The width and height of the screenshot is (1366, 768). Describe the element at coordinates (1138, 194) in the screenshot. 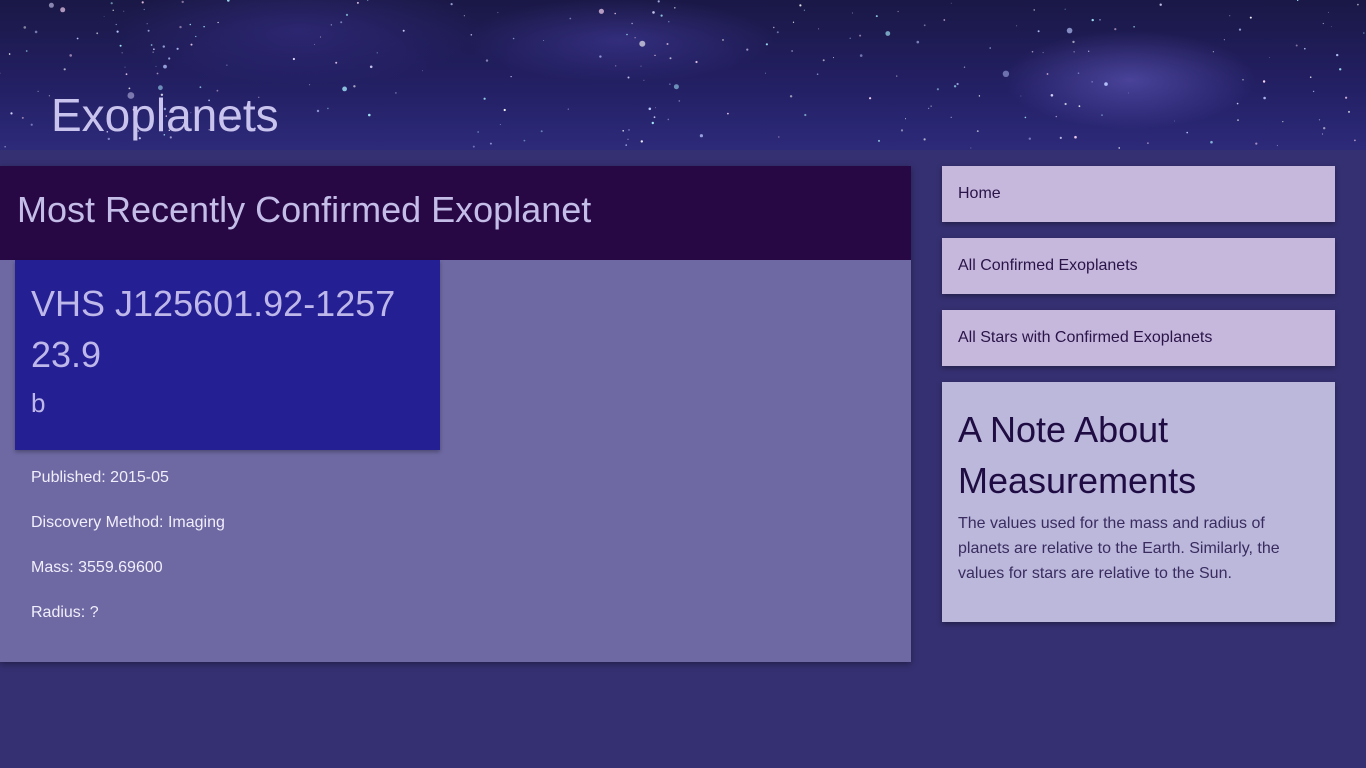

I see `nav-item-home: Home` at that location.